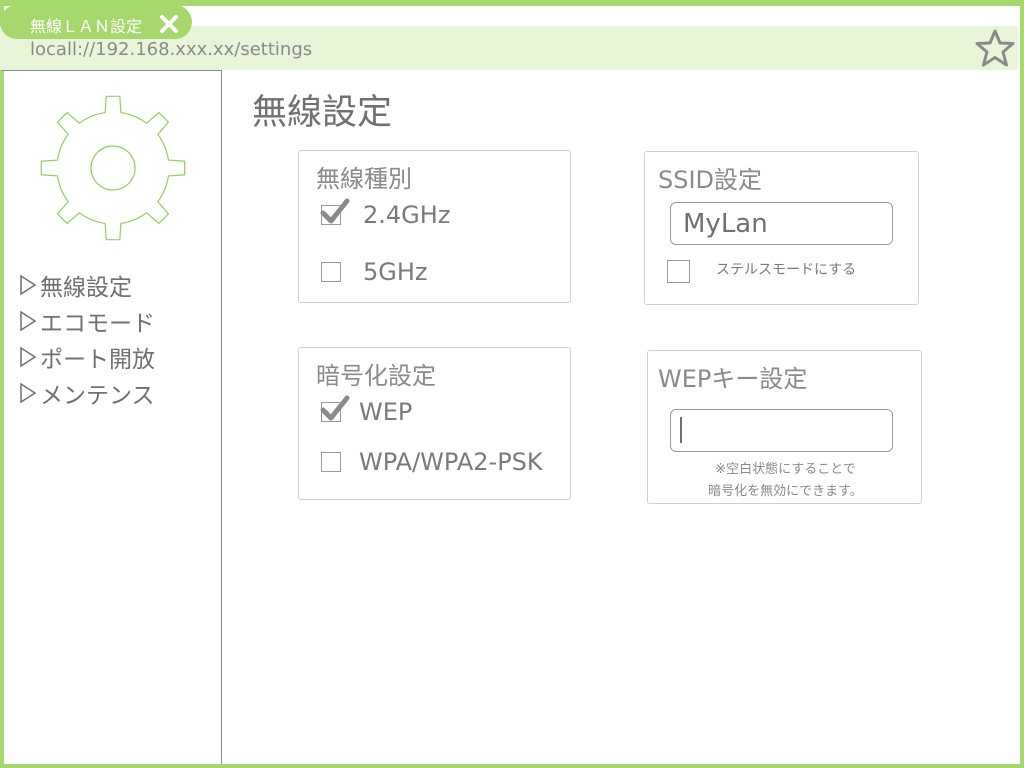  Describe the element at coordinates (97, 396) in the screenshot. I see `sidebar-item-label: メンテンス` at that location.